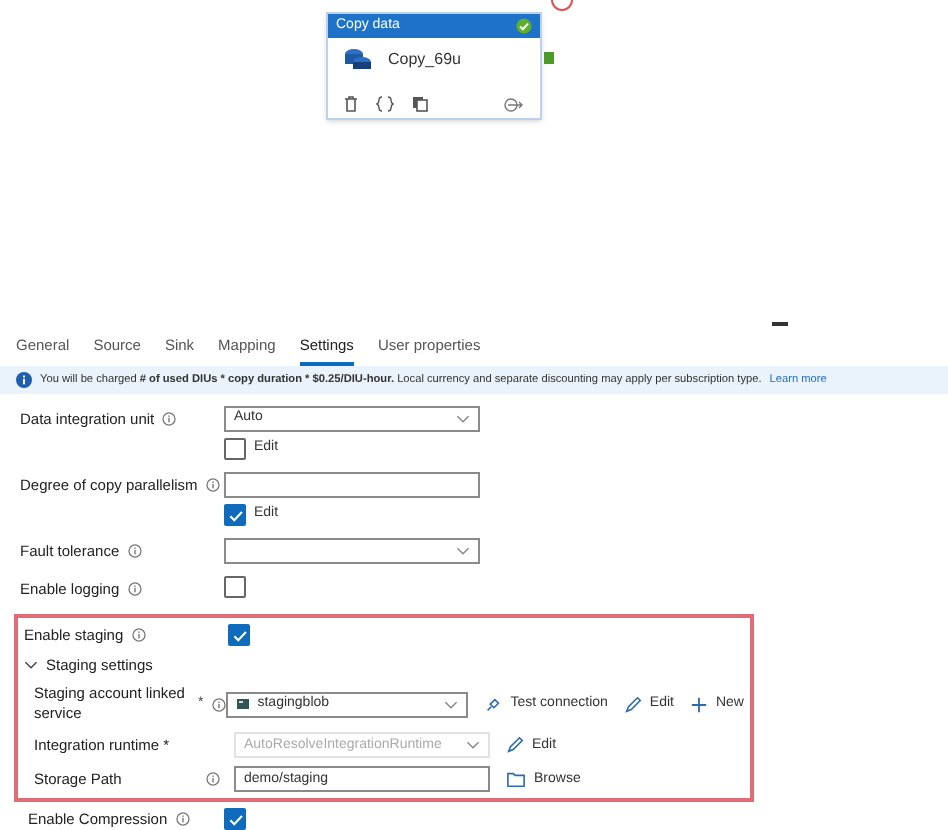  I want to click on storage-icon, so click(242, 704).